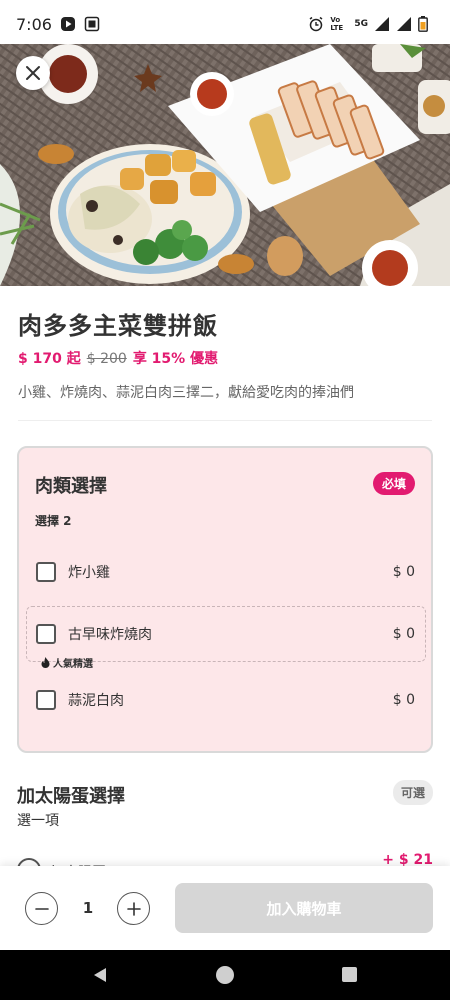 The width and height of the screenshot is (450, 1000). What do you see at coordinates (316, 24) in the screenshot?
I see `alarm-icon` at bounding box center [316, 24].